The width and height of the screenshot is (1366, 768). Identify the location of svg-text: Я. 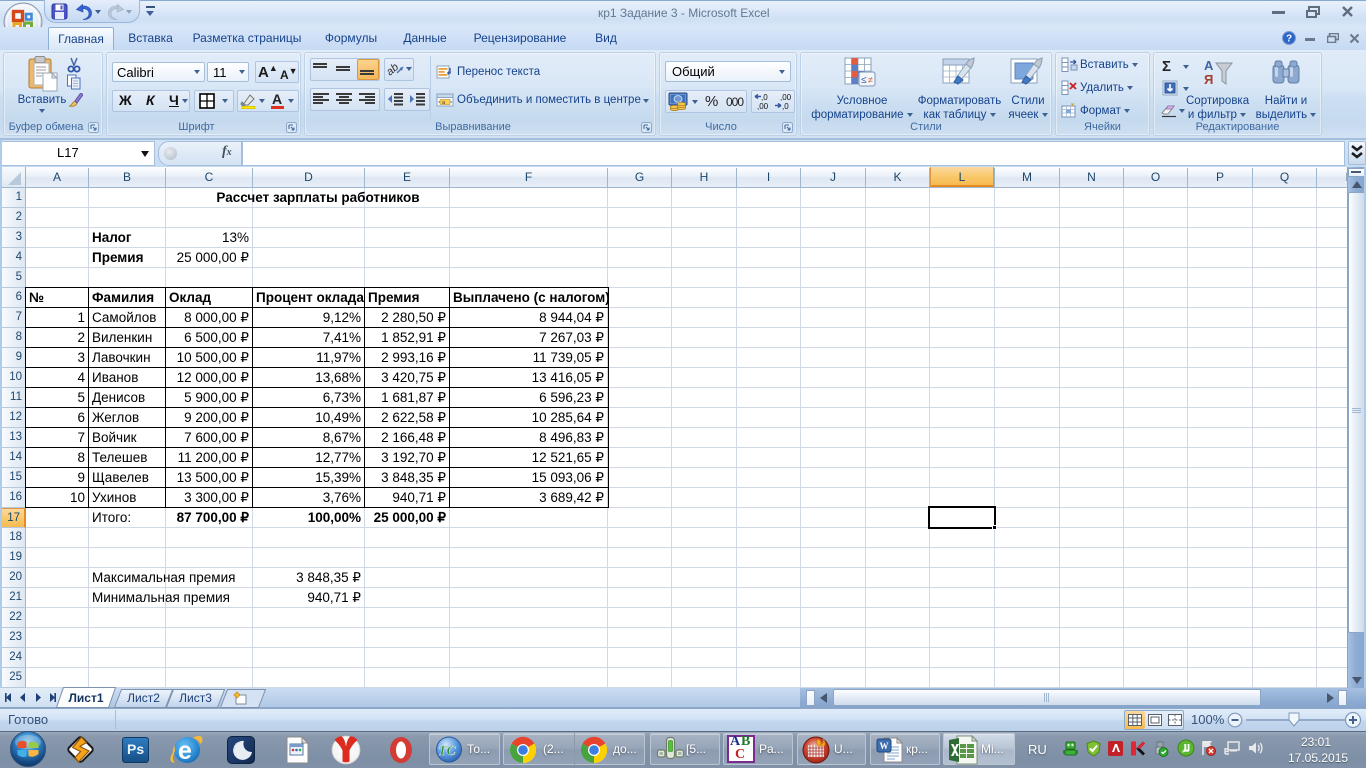
(1208, 79).